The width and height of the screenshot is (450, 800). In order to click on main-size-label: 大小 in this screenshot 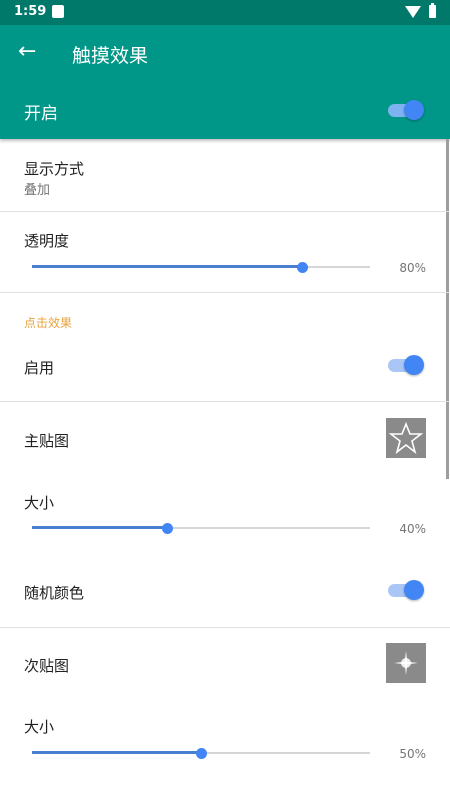, I will do `click(39, 503)`.